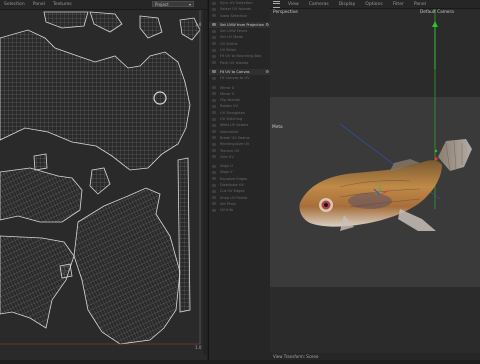 This screenshot has height=364, width=480. Describe the element at coordinates (205, 182) in the screenshot. I see `uv-scrollbar` at that location.